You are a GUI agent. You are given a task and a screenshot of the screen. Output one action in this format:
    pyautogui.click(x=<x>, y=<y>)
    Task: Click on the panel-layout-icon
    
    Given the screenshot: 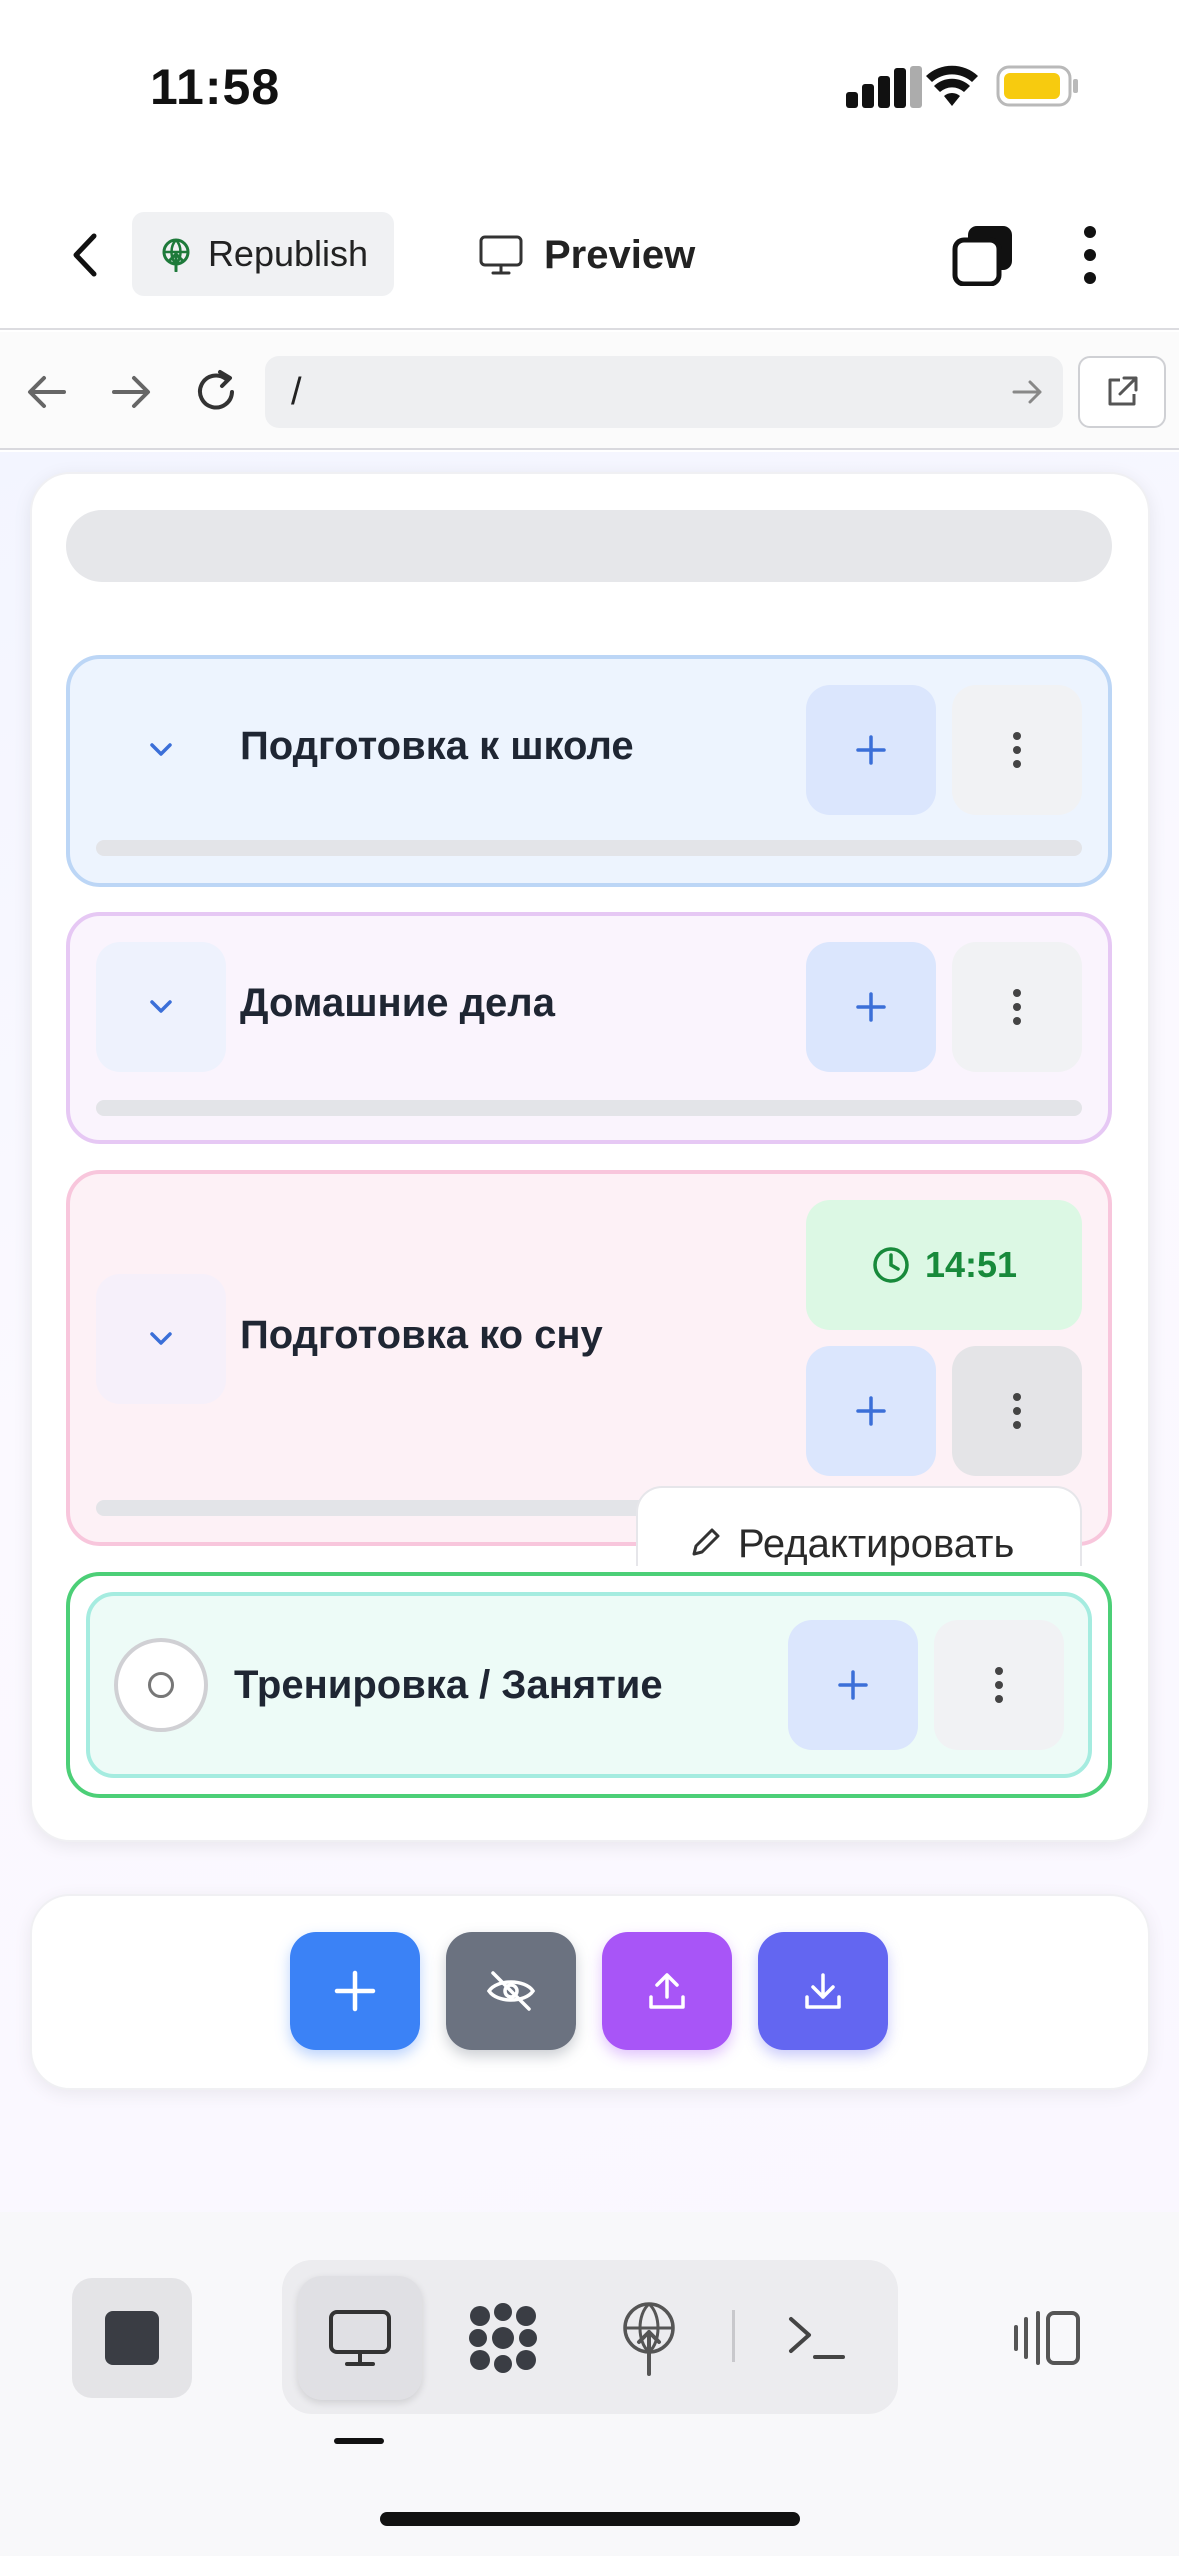 What is the action you would take?
    pyautogui.click(x=1047, y=2338)
    